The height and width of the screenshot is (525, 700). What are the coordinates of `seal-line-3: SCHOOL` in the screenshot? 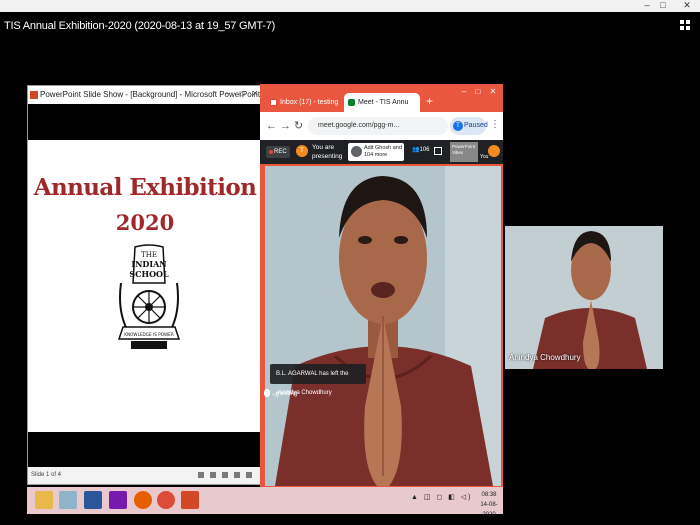 It's located at (149, 274).